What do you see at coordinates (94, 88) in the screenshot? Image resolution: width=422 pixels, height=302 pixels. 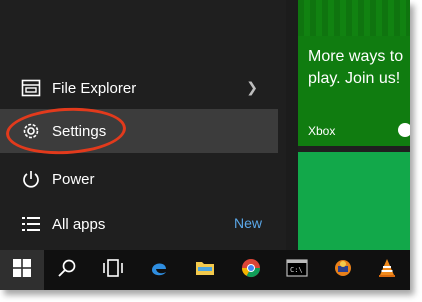 I see `menu-item-label: File Explorer` at bounding box center [94, 88].